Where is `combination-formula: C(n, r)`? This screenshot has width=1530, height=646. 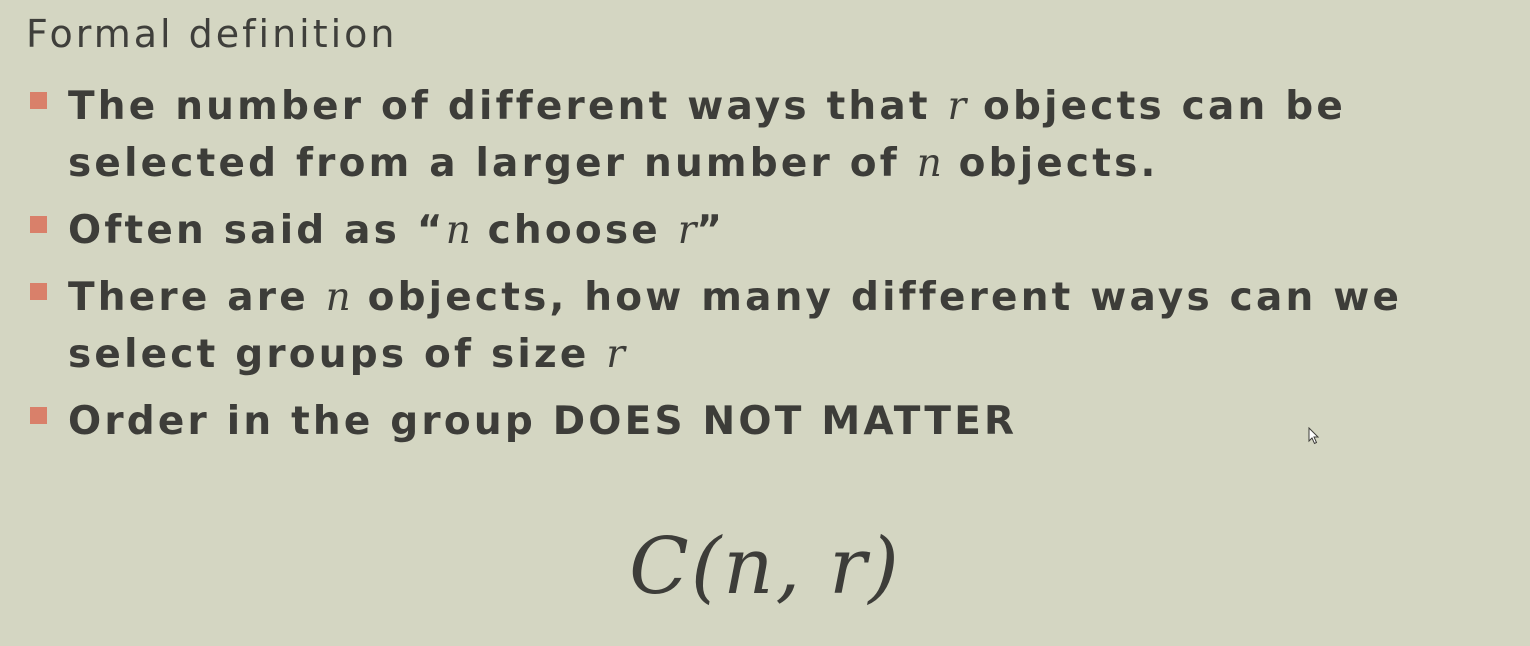 combination-formula: C(n, r) is located at coordinates (765, 567).